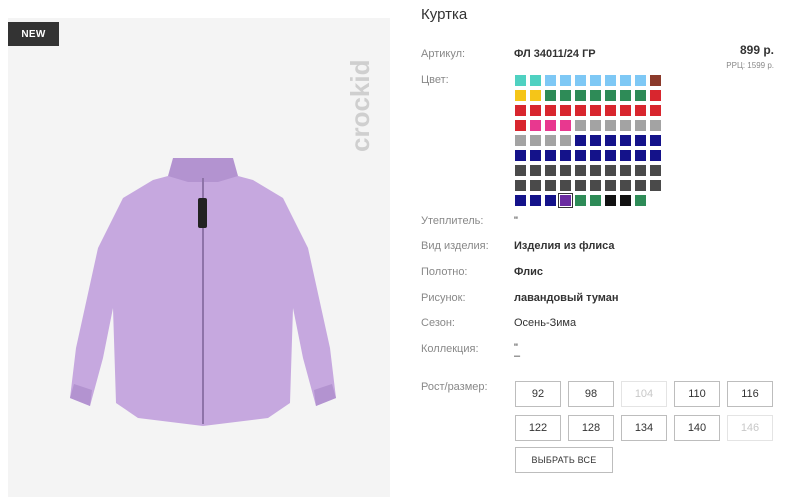 The width and height of the screenshot is (800, 497). Describe the element at coordinates (697, 428) in the screenshot. I see `size-option: 140` at that location.